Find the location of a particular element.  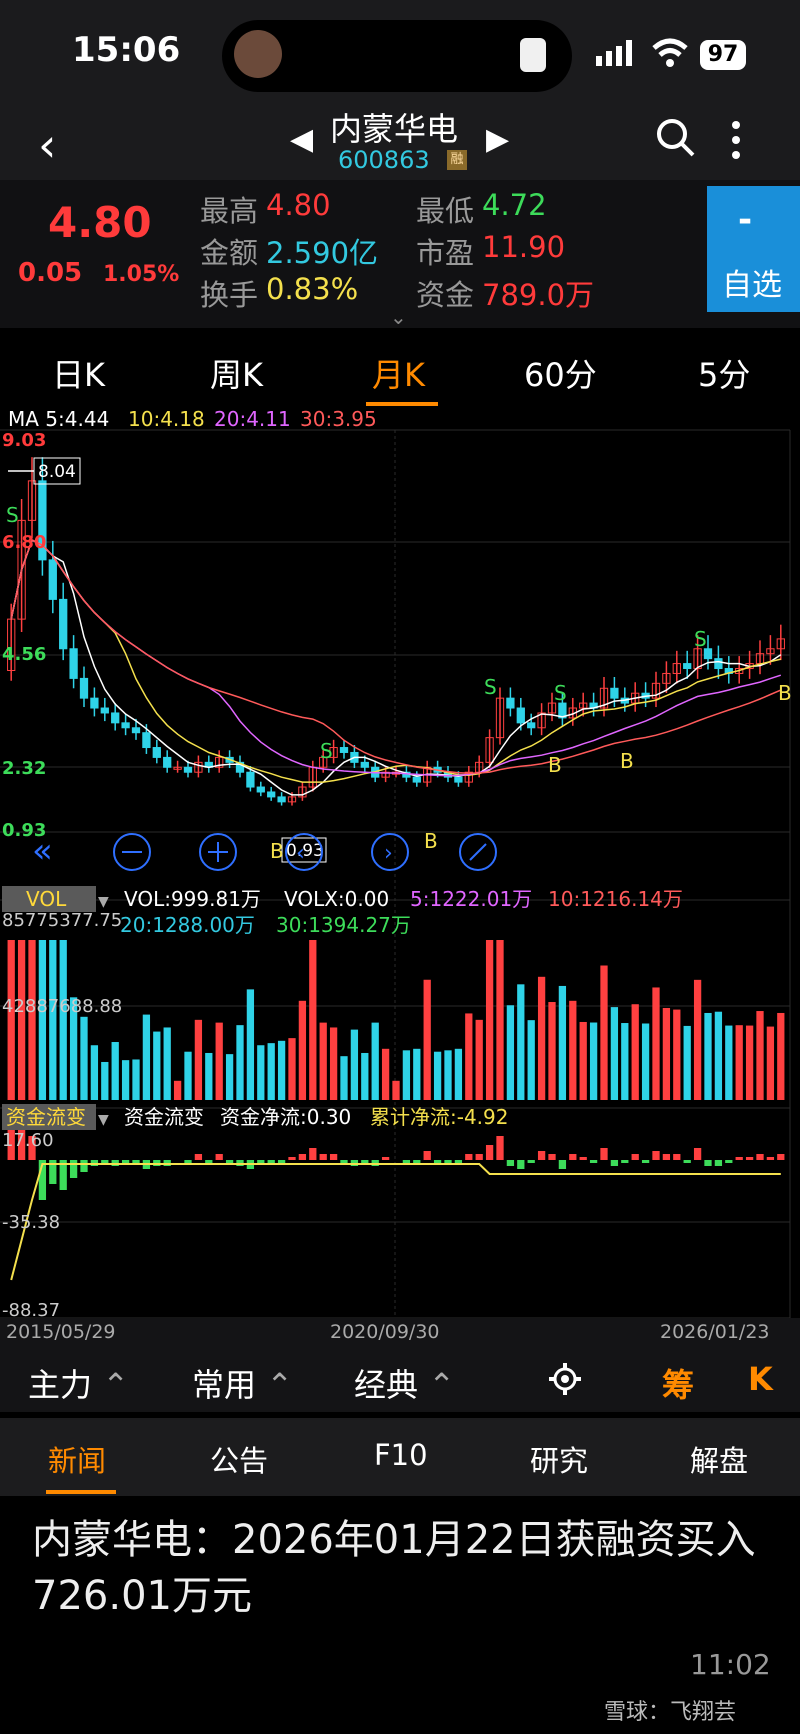

tab-day-k: 日K is located at coordinates (78, 373).